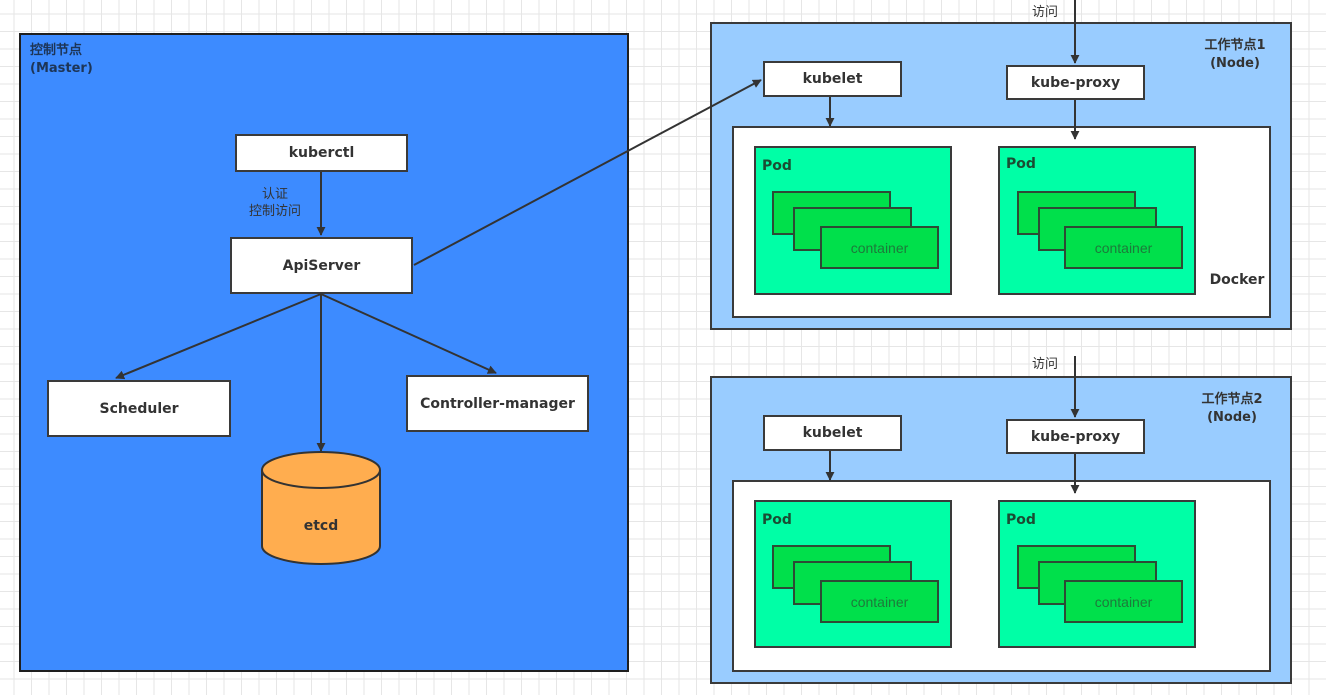 This screenshot has width=1326, height=695. I want to click on apiserver-label: ApiServer, so click(321, 265).